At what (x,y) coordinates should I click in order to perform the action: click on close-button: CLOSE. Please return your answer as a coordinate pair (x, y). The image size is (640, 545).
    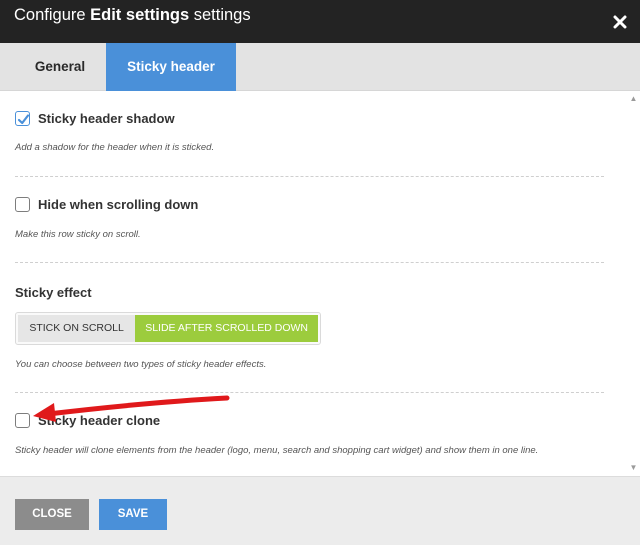
    Looking at the image, I should click on (52, 514).